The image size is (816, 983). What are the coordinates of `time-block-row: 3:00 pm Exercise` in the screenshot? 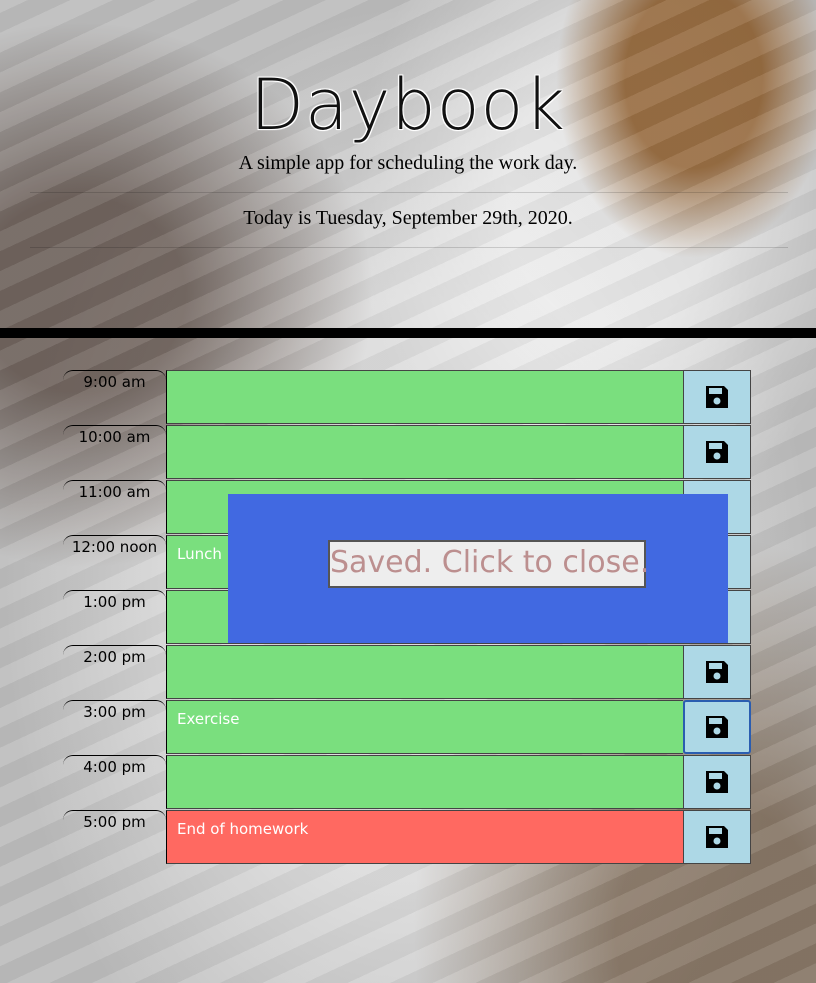 It's located at (408, 727).